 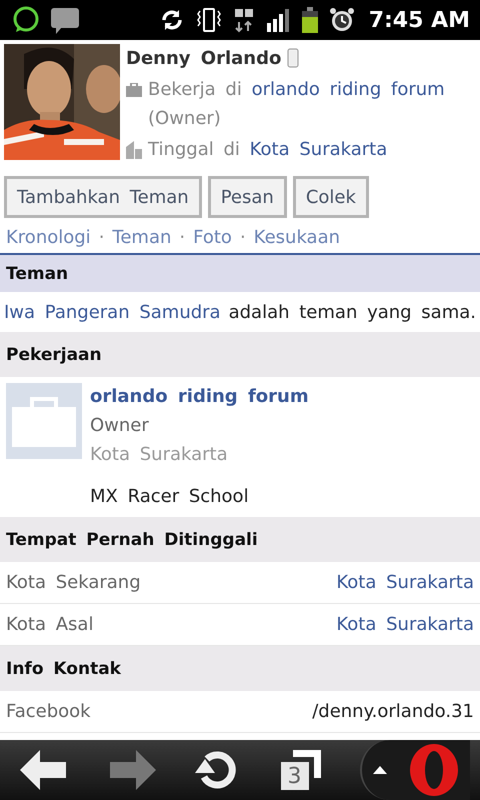 What do you see at coordinates (348, 89) in the screenshot?
I see `workplace-link: orlando riding forum` at bounding box center [348, 89].